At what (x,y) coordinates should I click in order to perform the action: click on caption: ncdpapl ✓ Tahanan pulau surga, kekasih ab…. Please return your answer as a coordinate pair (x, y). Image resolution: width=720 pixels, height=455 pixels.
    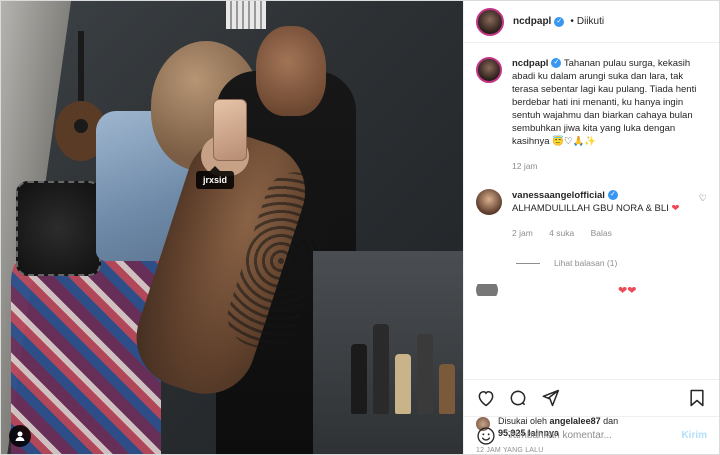
    Looking at the image, I should click on (591, 115).